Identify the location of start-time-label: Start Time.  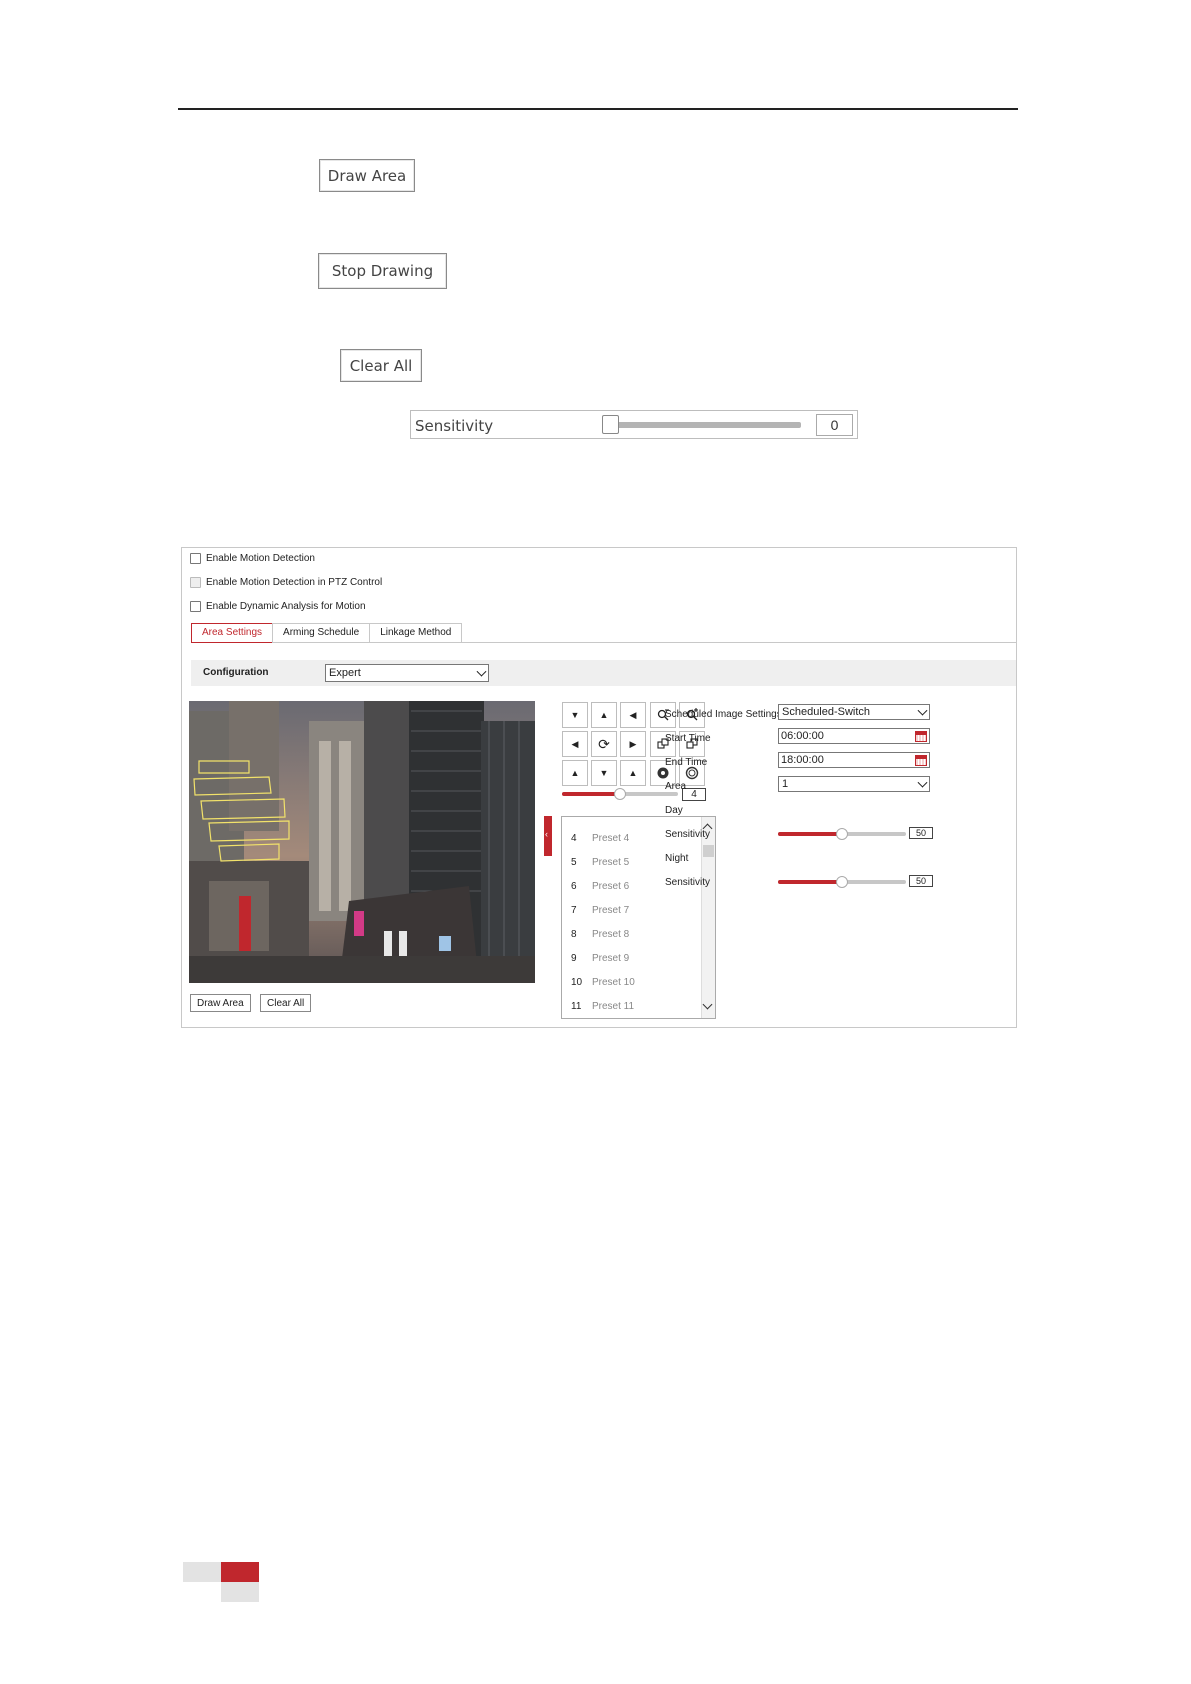
(688, 738).